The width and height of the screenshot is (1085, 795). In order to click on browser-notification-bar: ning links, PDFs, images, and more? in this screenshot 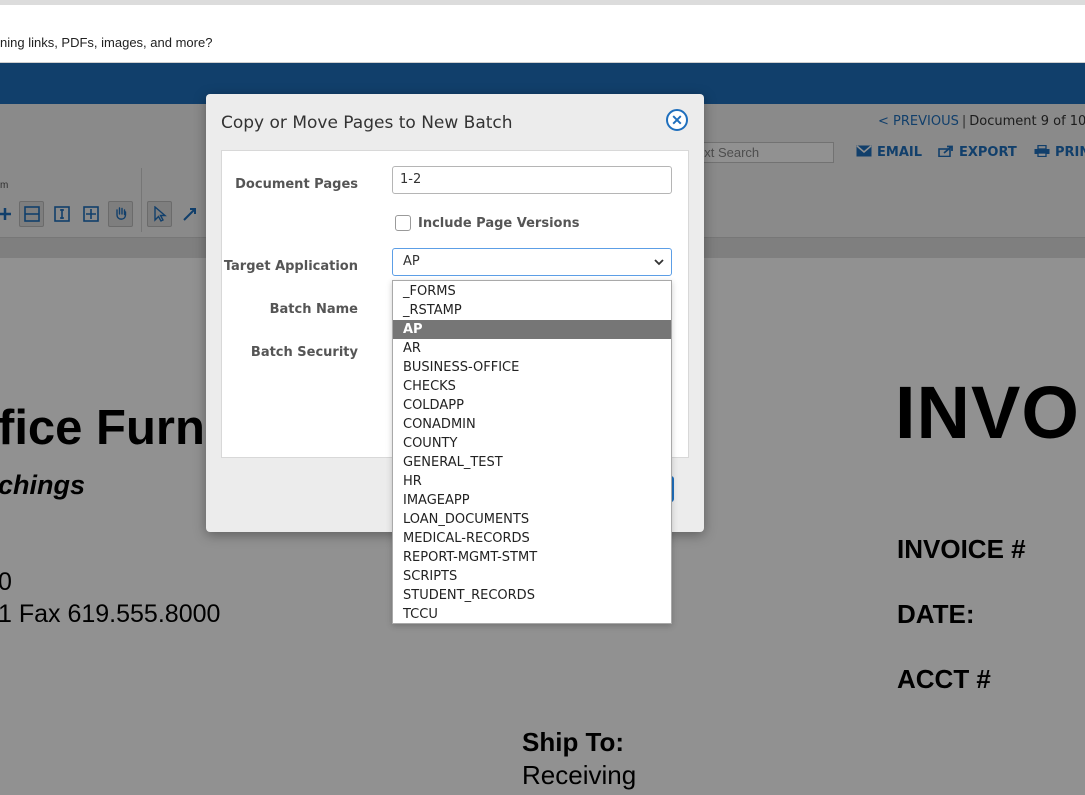, I will do `click(542, 31)`.